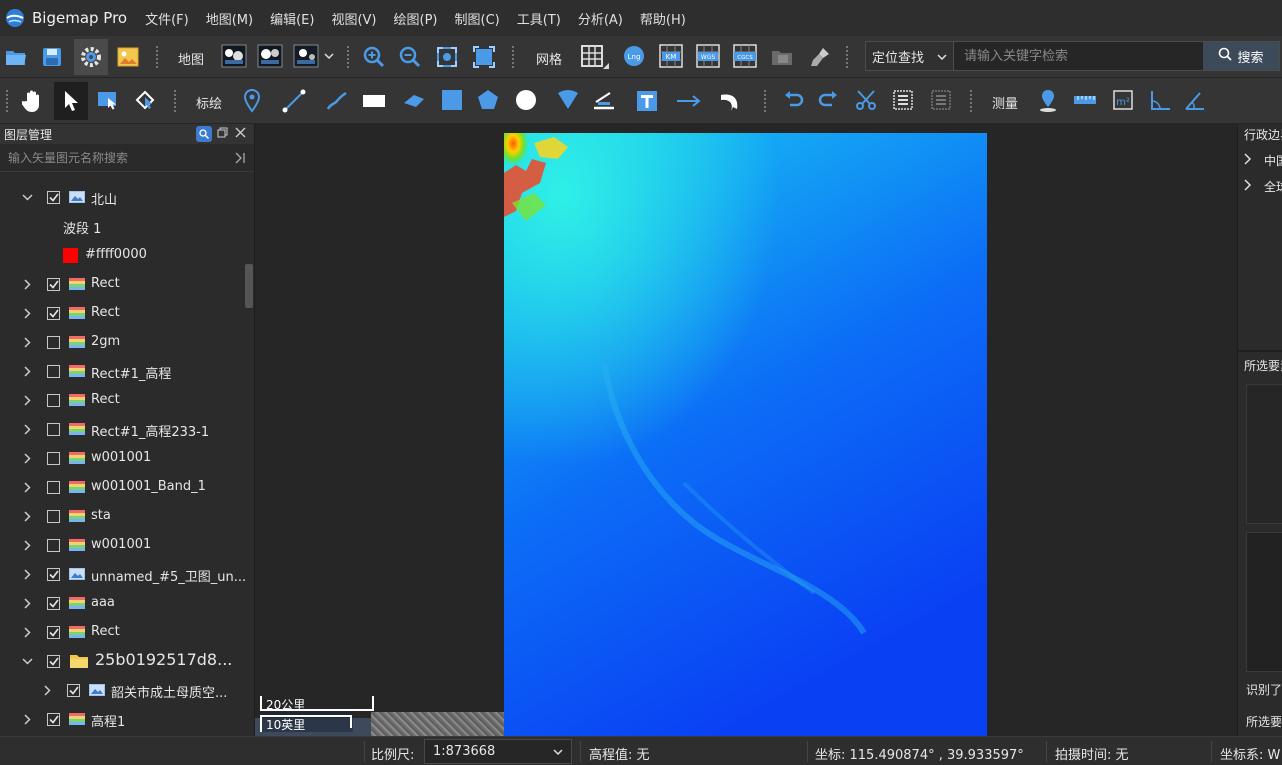 Image resolution: width=1282 pixels, height=765 pixels. I want to click on attribute-table-icon, so click(903, 100).